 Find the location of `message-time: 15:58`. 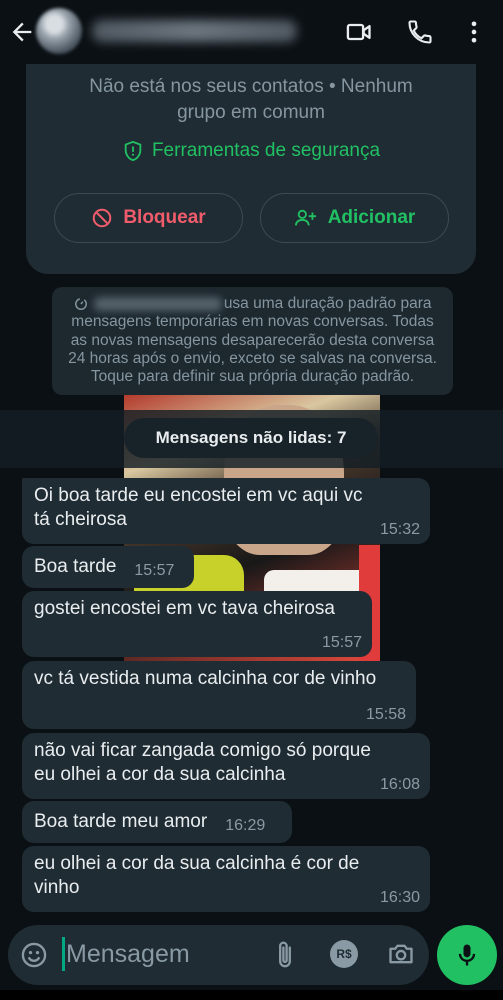

message-time: 15:58 is located at coordinates (385, 714).